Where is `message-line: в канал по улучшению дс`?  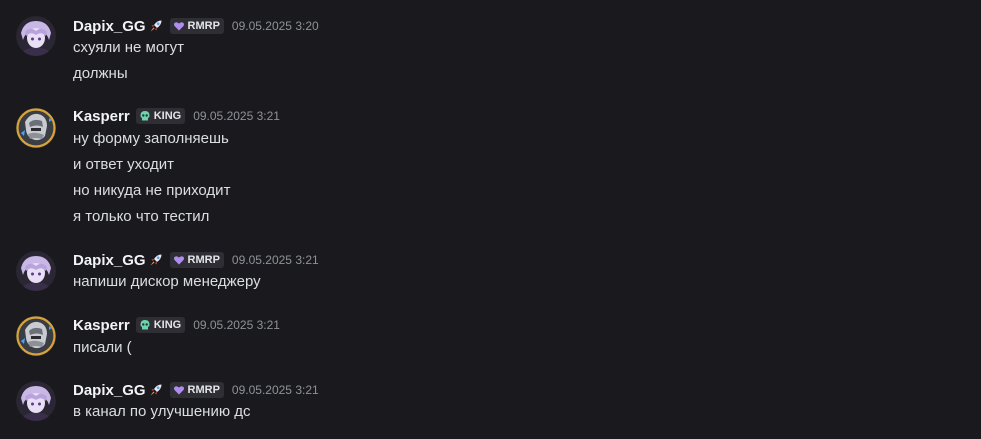 message-line: в канал по улучшению дс is located at coordinates (162, 411).